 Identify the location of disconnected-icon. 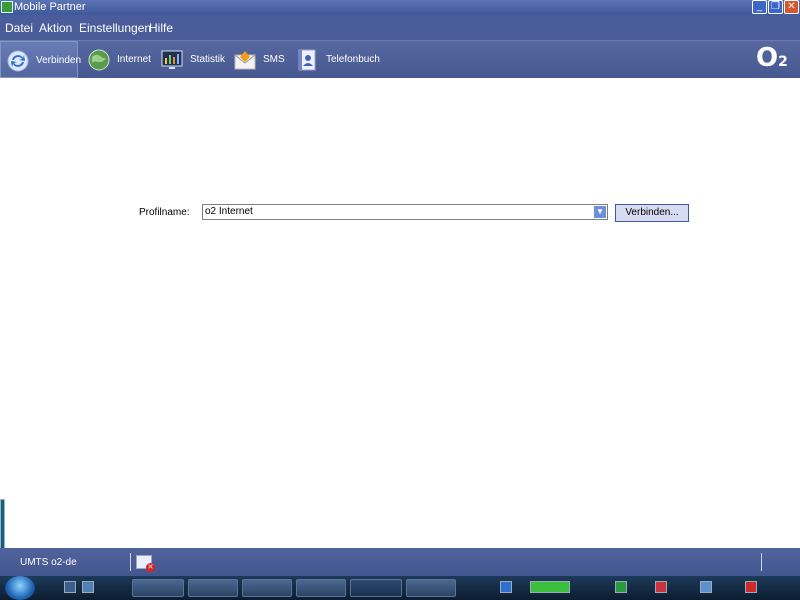
(145, 563).